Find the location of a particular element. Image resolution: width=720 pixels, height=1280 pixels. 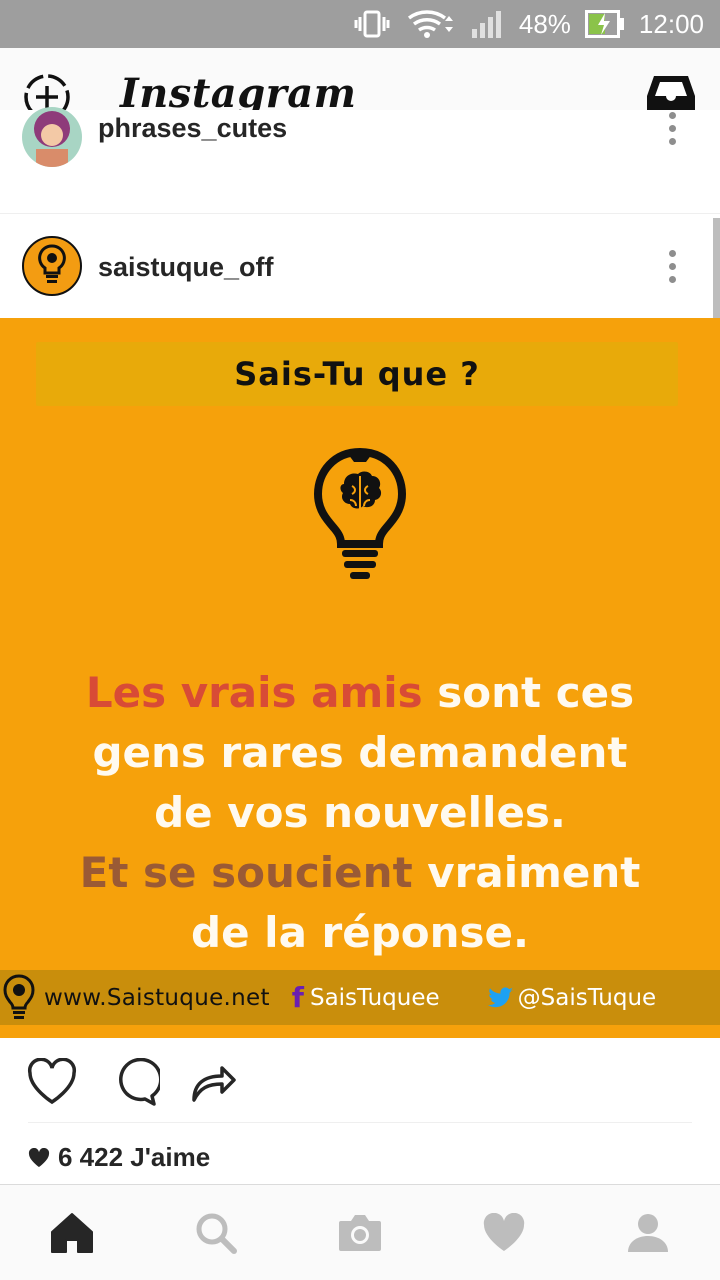

image-footer: www.Saistuque.net f SaisTuquee @SaisTuque is located at coordinates (360, 997).